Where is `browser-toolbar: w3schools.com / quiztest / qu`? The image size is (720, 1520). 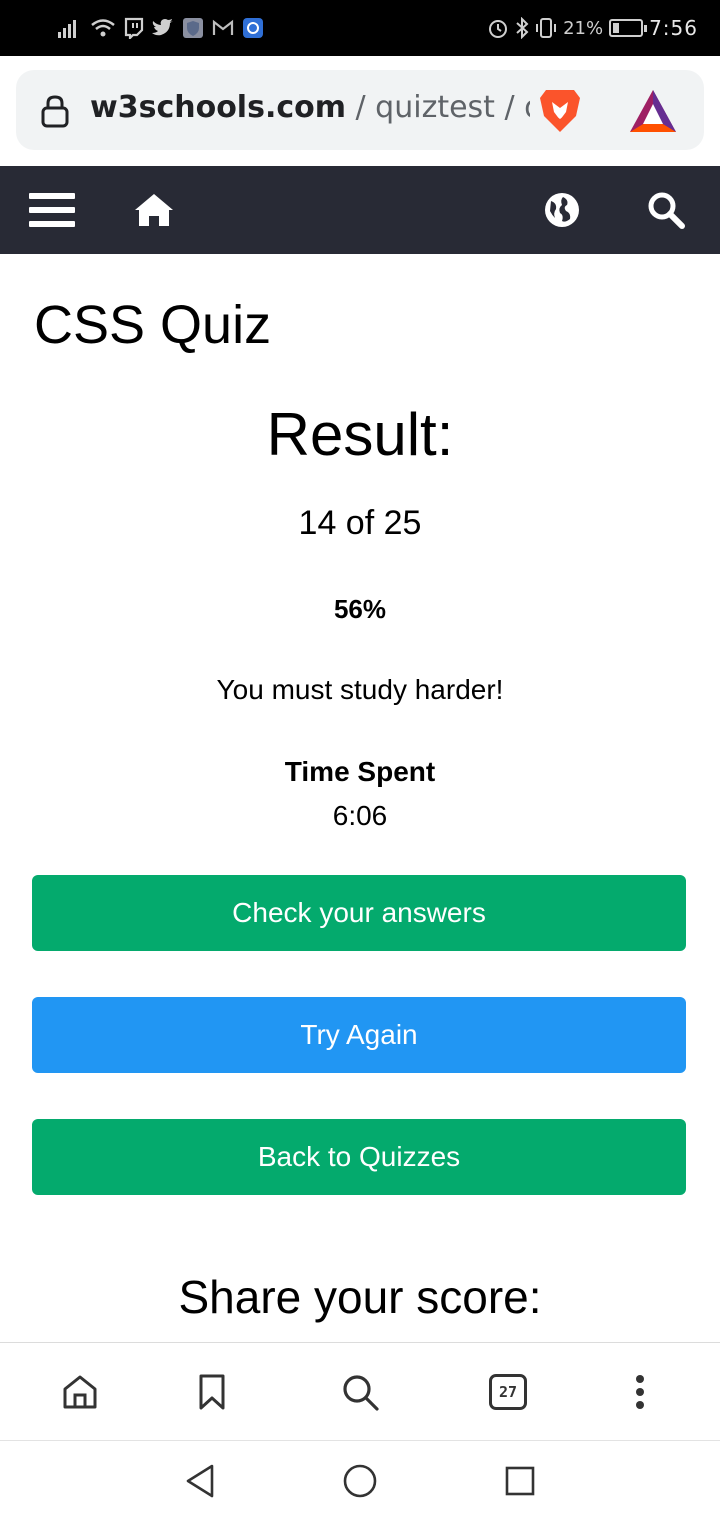 browser-toolbar: w3schools.com / quiztest / qu is located at coordinates (360, 111).